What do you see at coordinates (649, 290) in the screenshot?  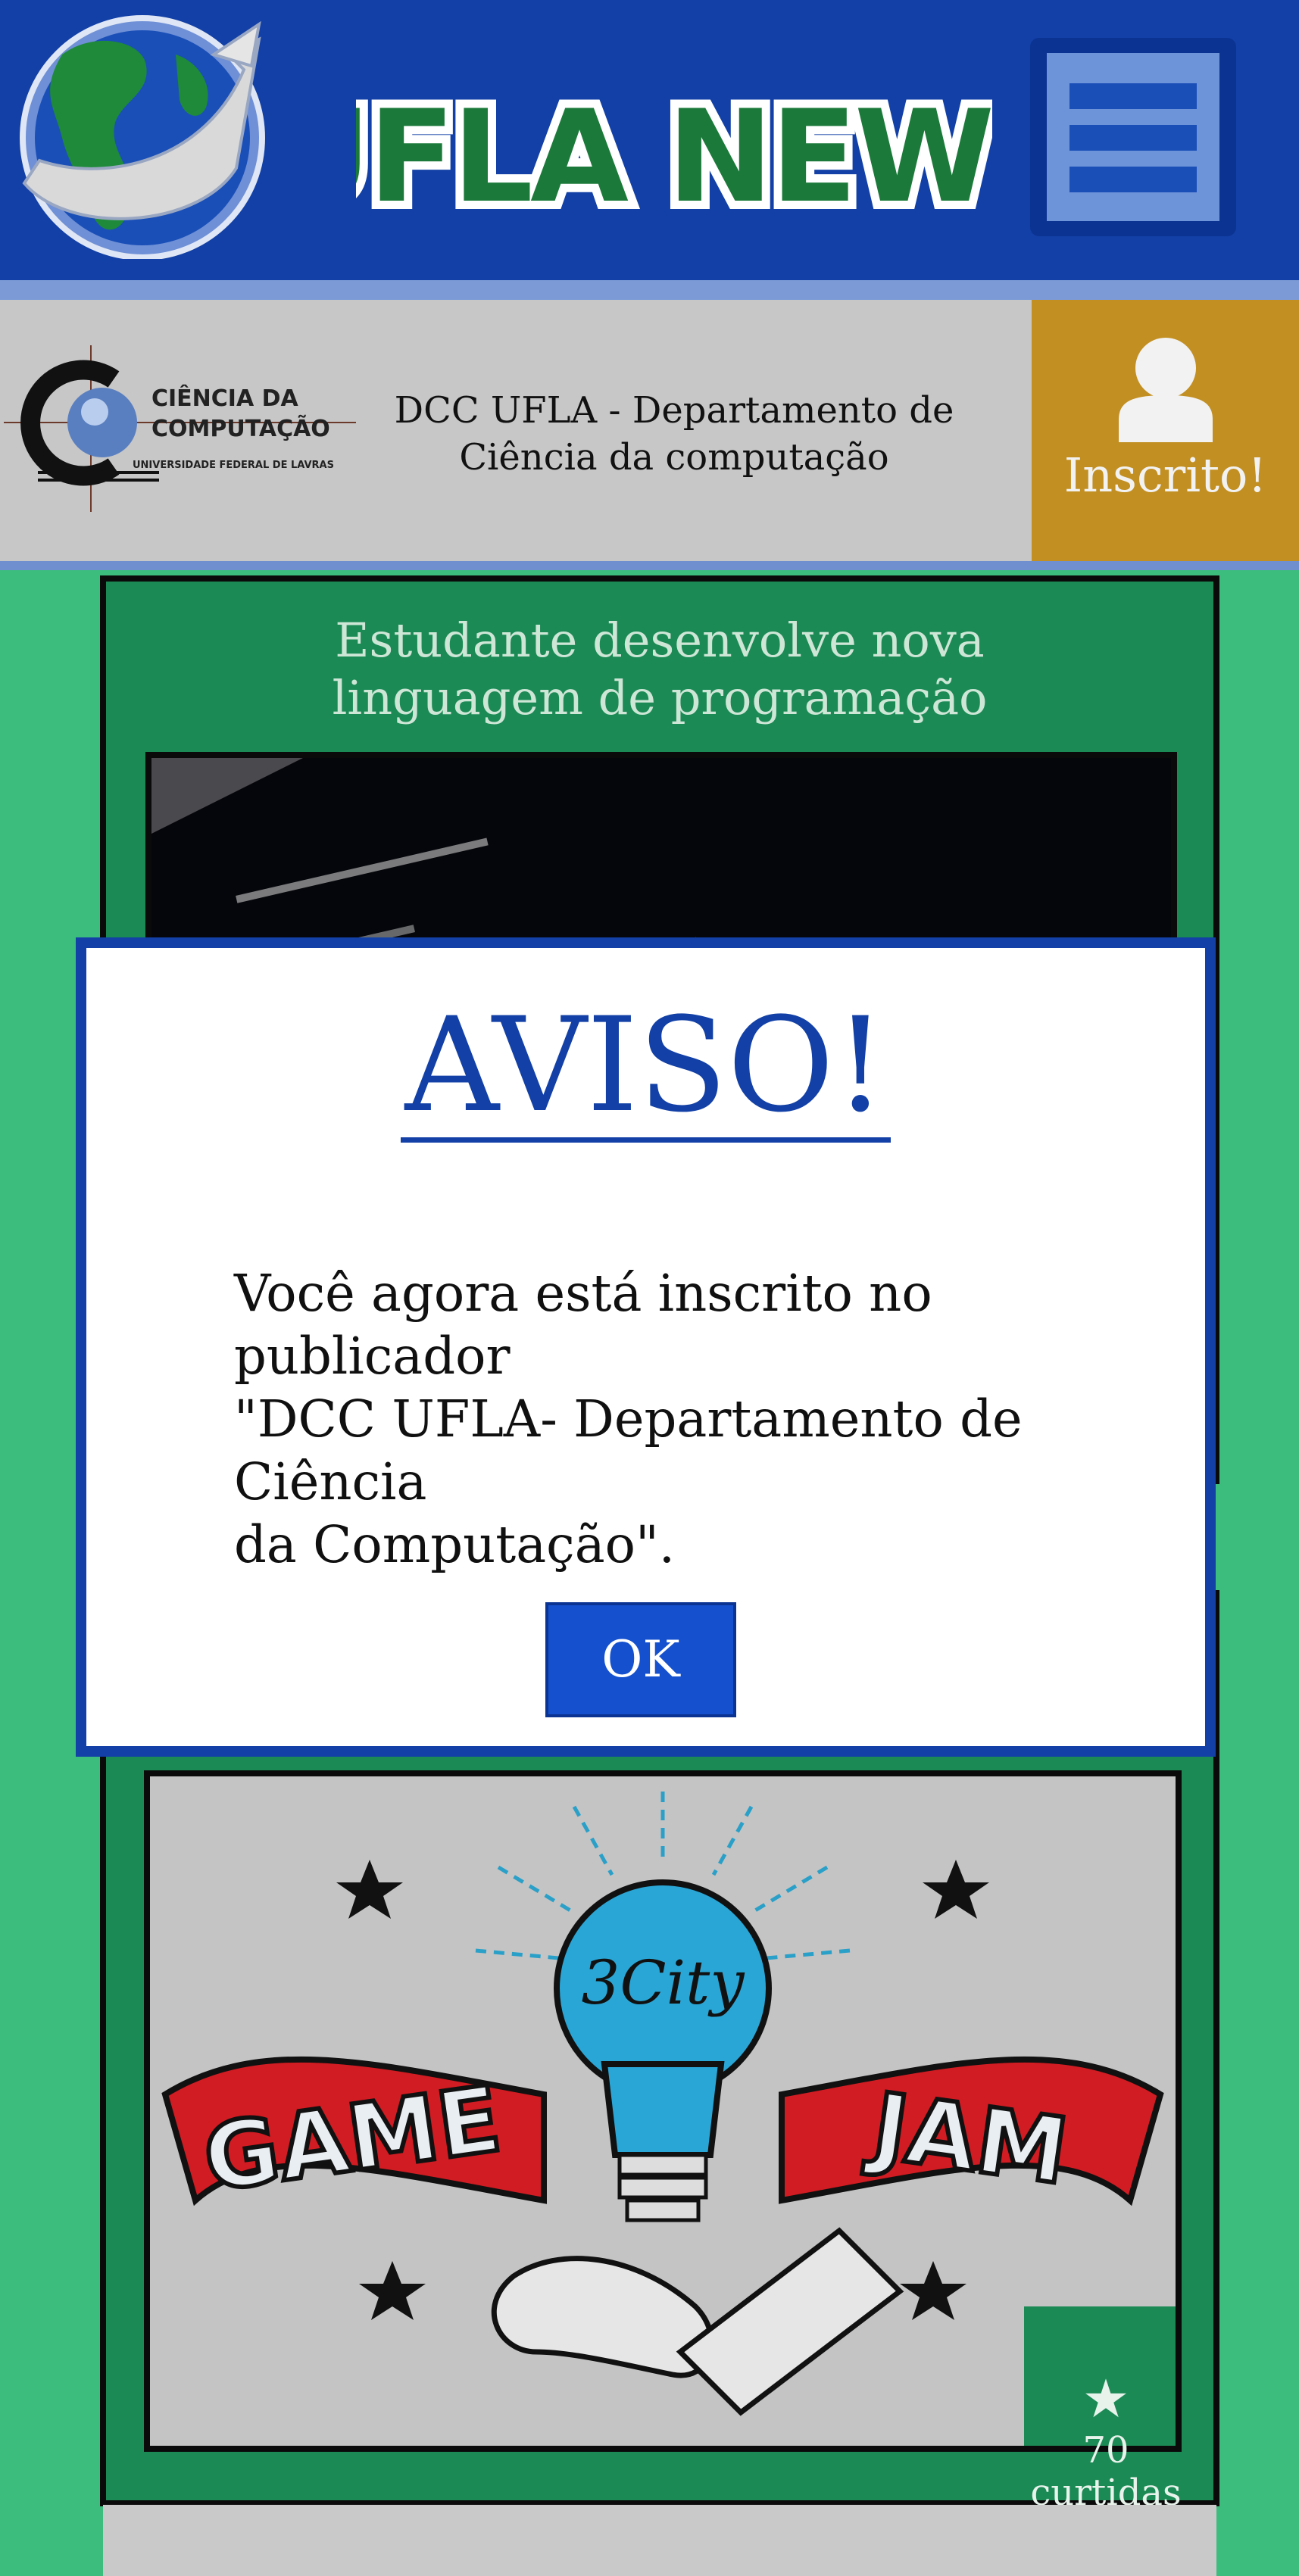 I see `header-divider` at bounding box center [649, 290].